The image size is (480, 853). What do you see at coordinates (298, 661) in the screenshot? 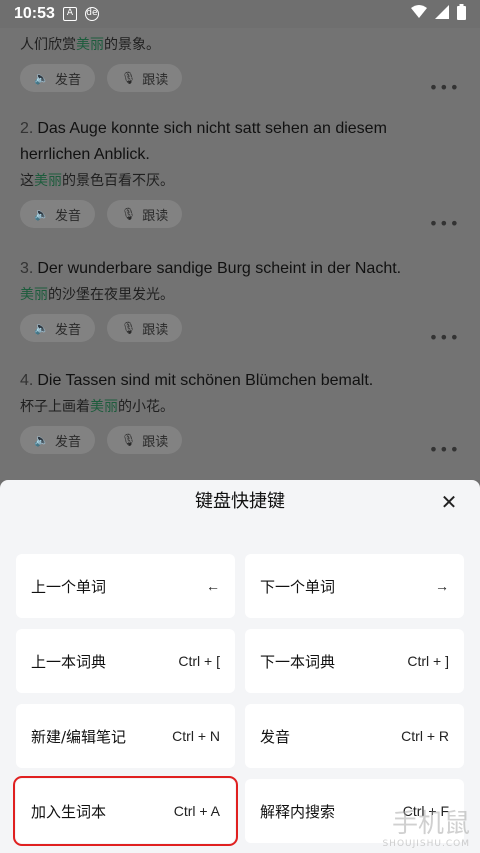
I see `shortcut-label: 下一本词典` at bounding box center [298, 661].